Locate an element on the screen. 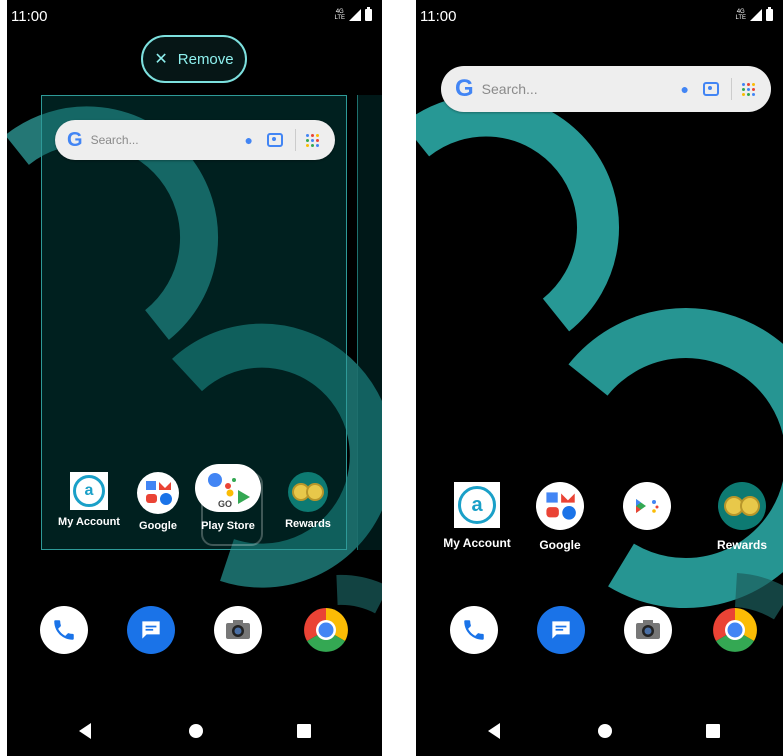 Image resolution: width=783 pixels, height=756 pixels. play-folder-icon is located at coordinates (647, 506).